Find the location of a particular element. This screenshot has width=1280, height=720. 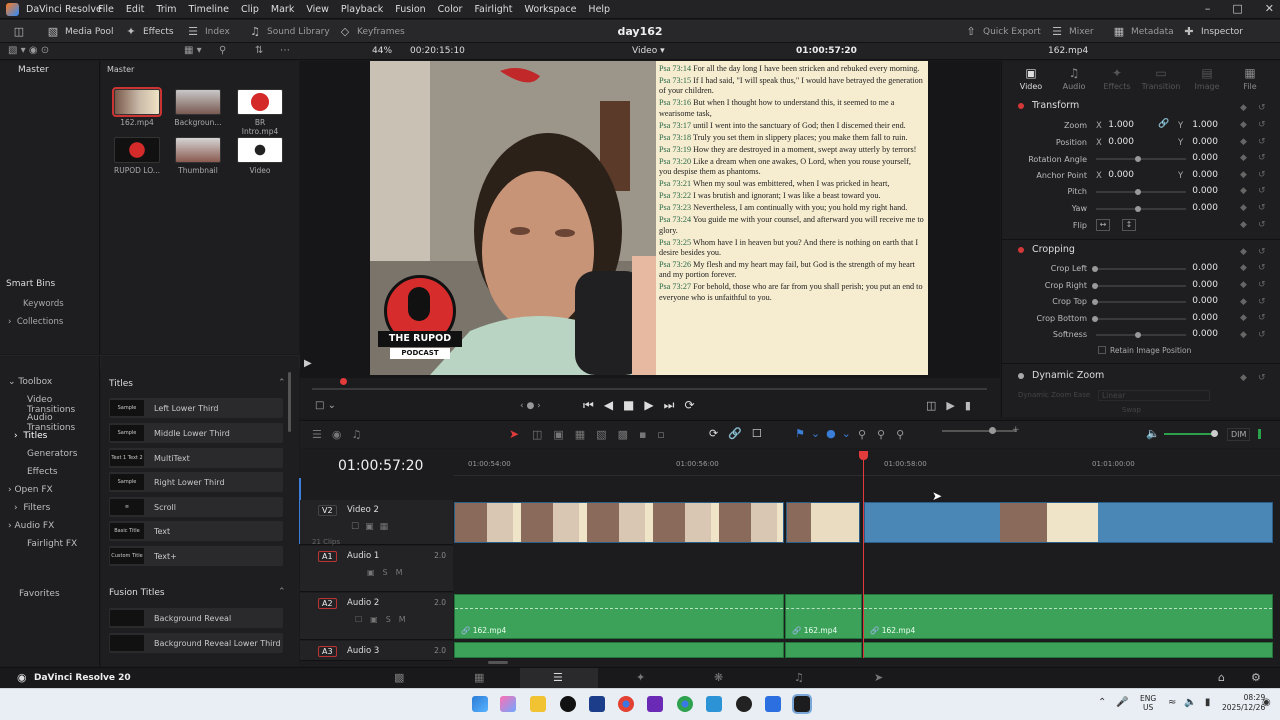

collapse-fusion-icon: ⌃ is located at coordinates (282, 592).